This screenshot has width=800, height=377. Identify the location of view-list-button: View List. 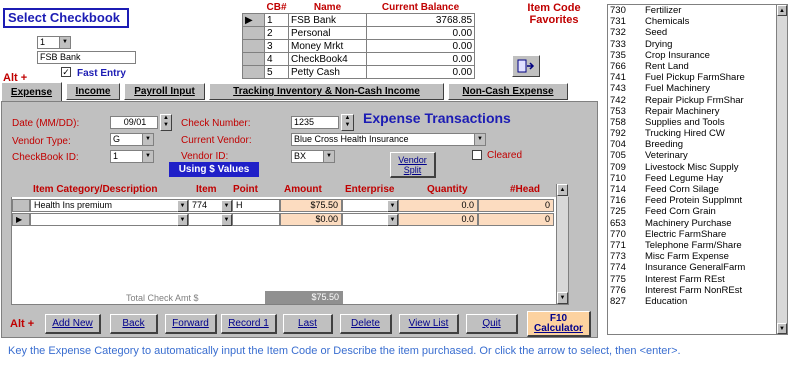
(429, 324).